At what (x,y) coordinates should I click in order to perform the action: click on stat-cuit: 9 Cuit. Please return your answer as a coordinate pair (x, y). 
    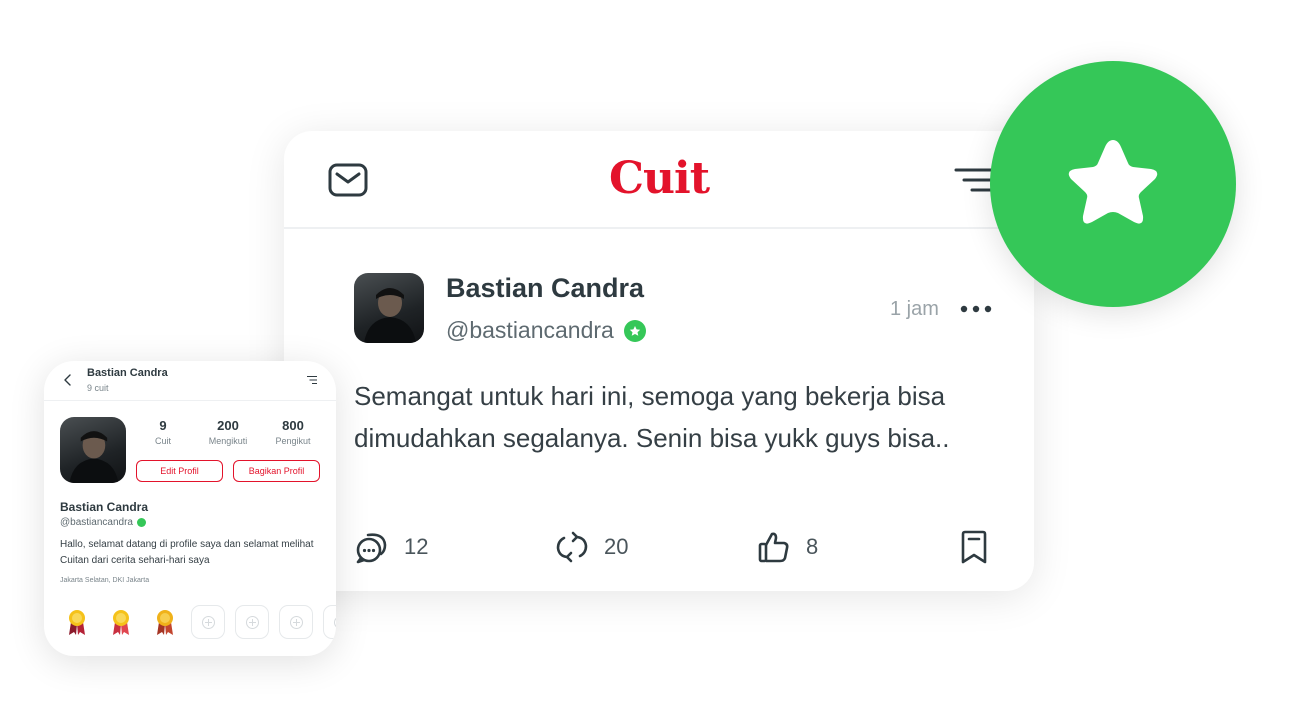
    Looking at the image, I should click on (163, 432).